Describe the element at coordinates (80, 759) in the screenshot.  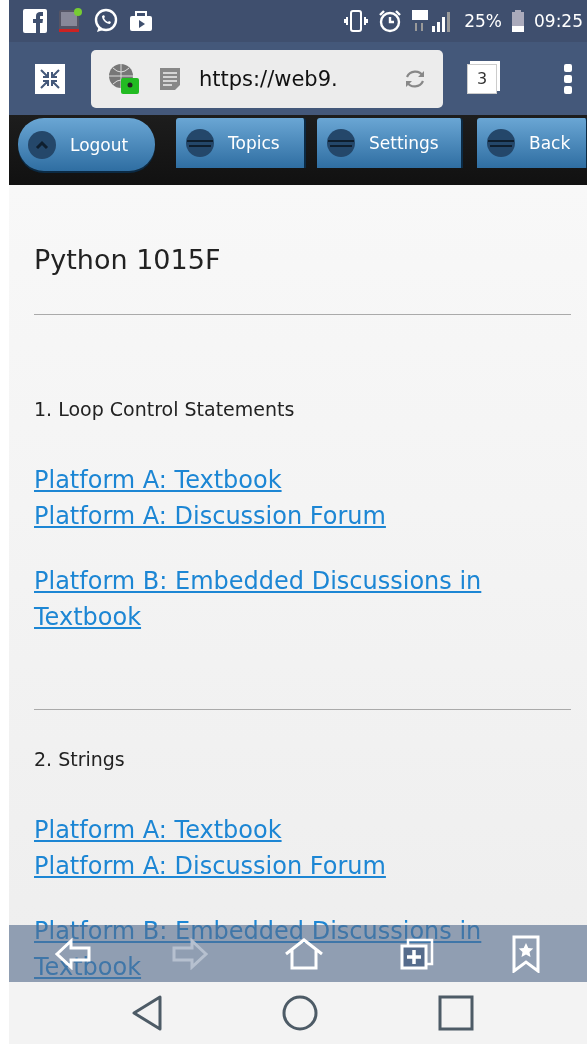
I see `section-heading: 2. Strings` at that location.